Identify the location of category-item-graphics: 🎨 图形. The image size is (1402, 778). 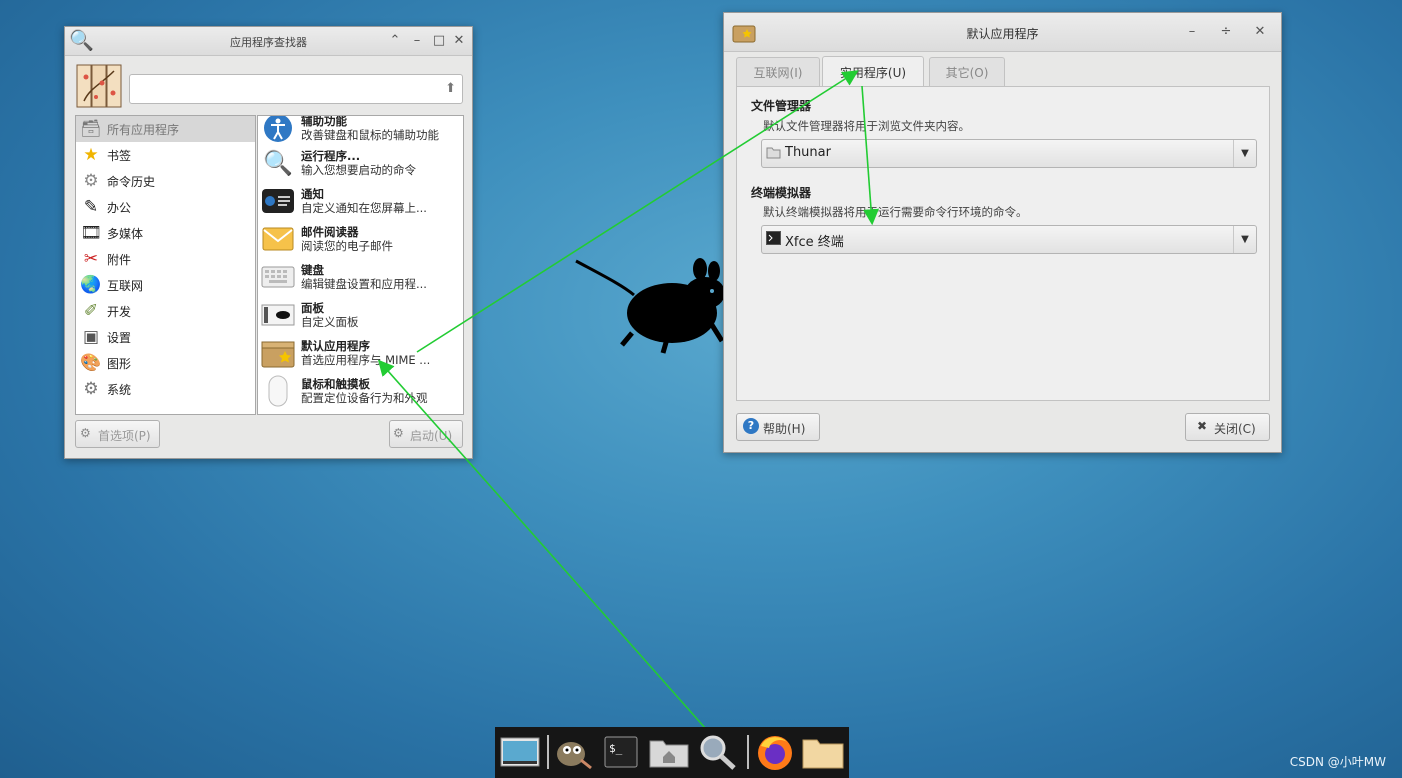
(165, 363).